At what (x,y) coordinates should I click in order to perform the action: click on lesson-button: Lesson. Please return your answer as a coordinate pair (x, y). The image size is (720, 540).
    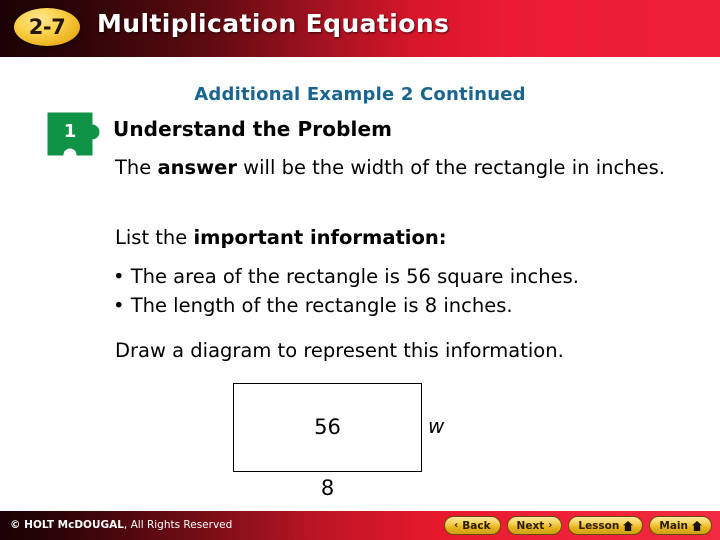
    Looking at the image, I should click on (606, 525).